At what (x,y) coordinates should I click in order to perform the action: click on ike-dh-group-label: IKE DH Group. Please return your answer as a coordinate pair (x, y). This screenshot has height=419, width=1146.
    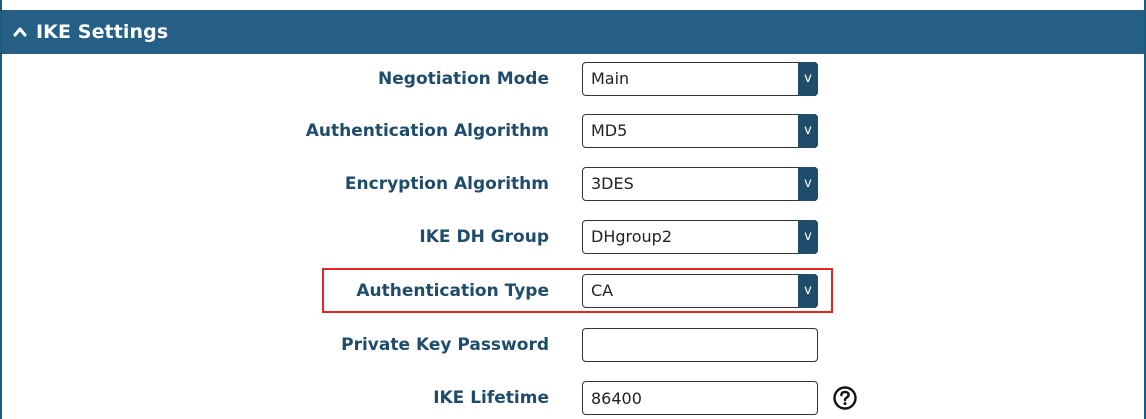
    Looking at the image, I should click on (484, 237).